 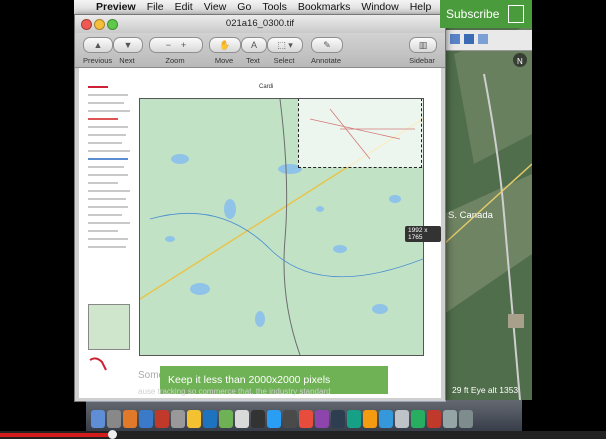 I want to click on pencil-icon: ✎, so click(x=327, y=44).